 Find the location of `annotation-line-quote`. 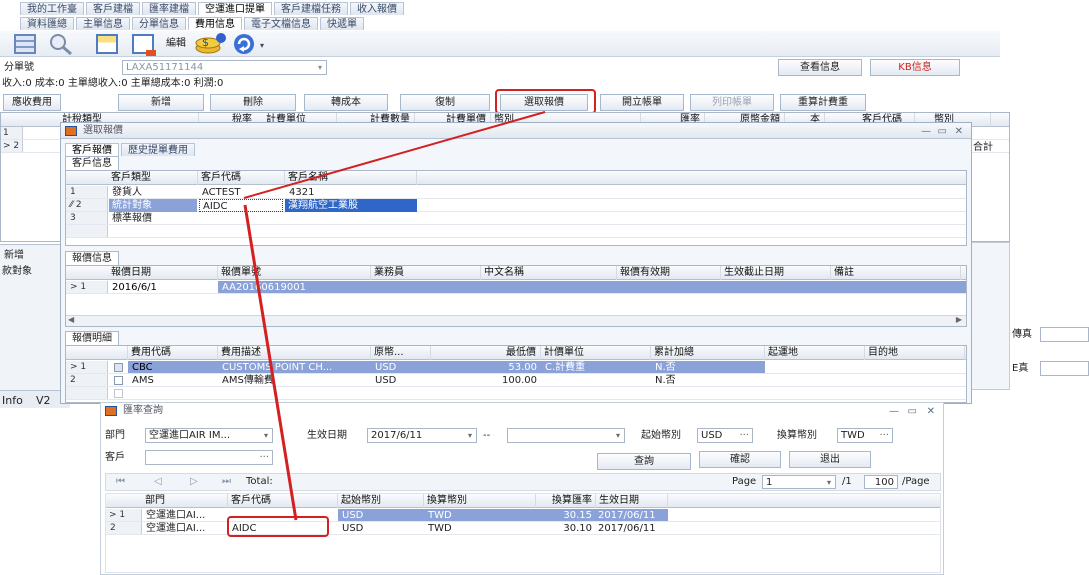

annotation-line-quote is located at coordinates (394, 155).